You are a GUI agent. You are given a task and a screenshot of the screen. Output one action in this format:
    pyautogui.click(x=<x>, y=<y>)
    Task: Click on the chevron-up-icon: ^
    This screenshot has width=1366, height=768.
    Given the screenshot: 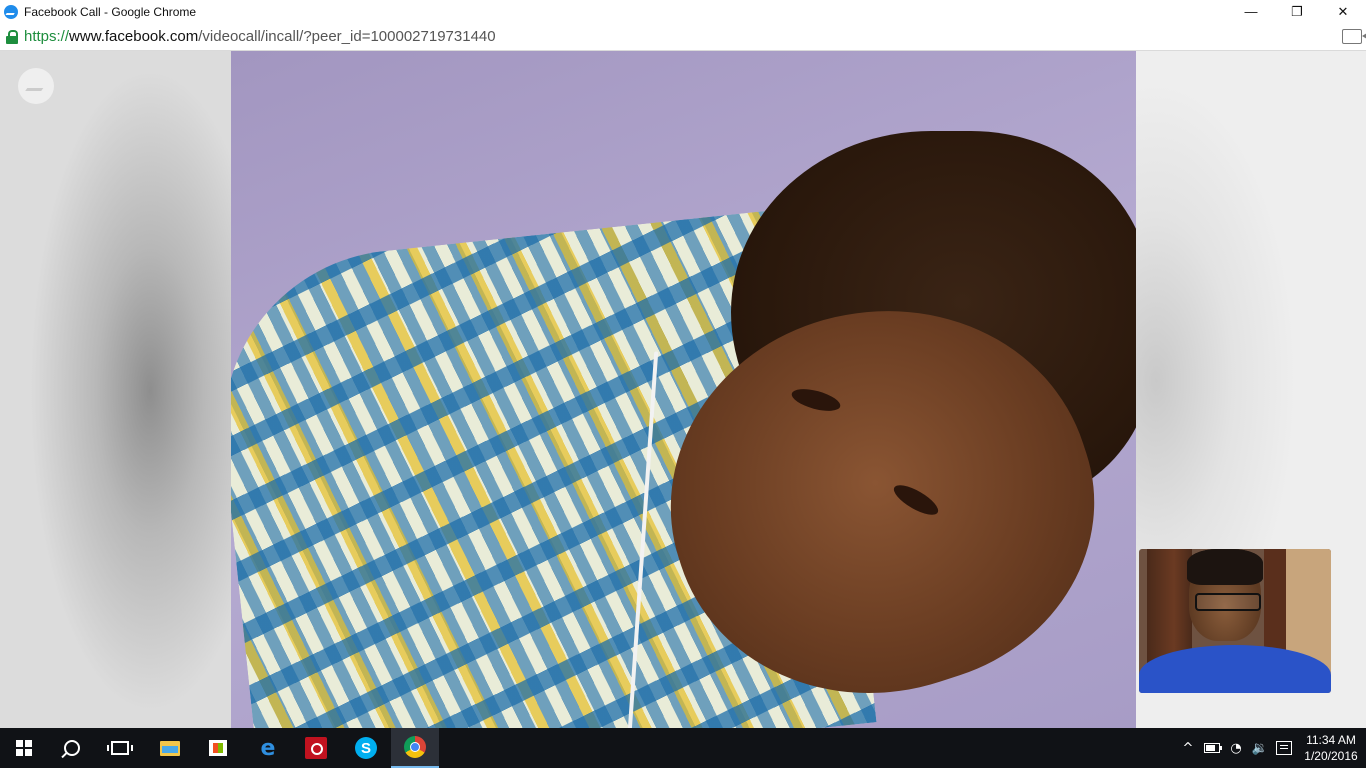 What is the action you would take?
    pyautogui.click(x=1188, y=748)
    